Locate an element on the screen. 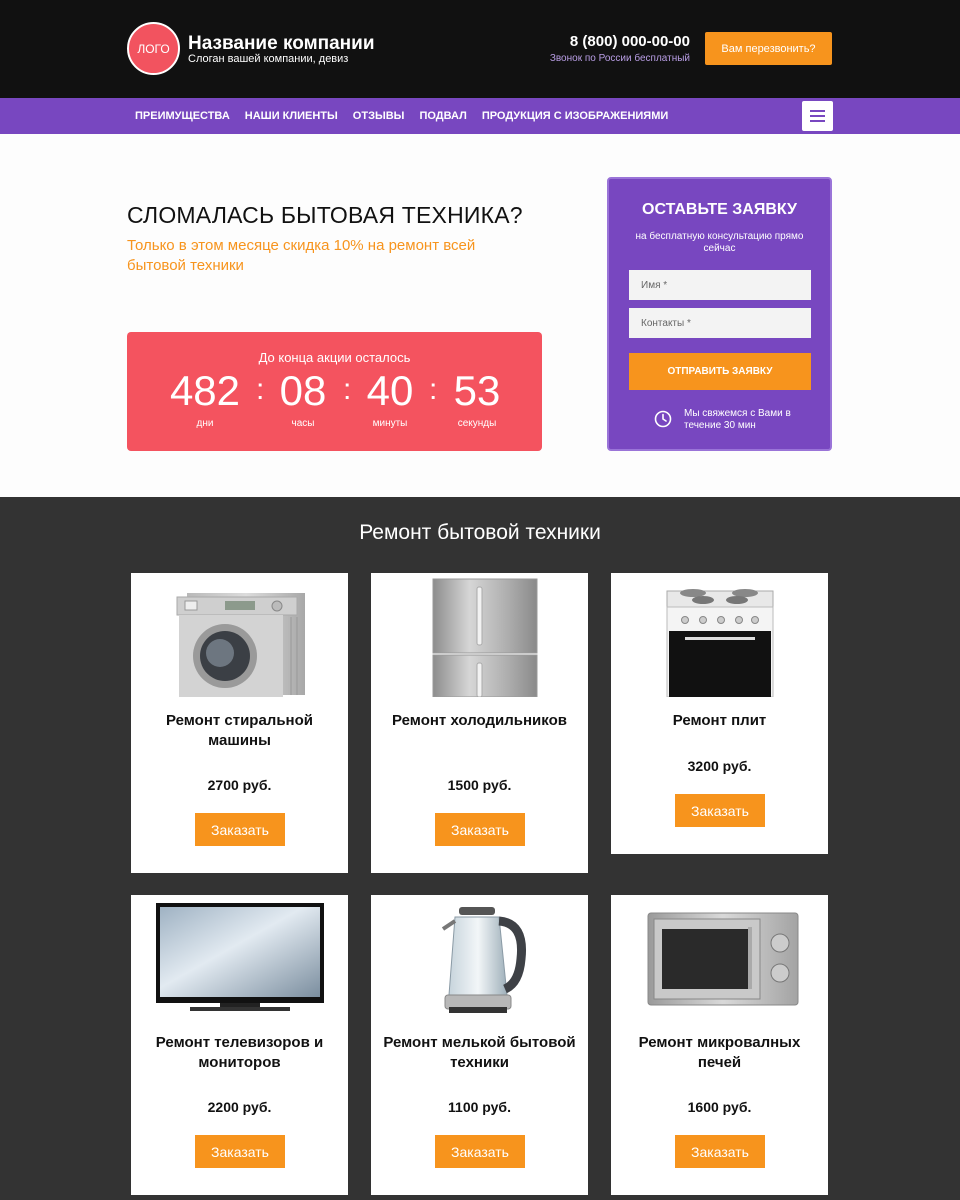 The height and width of the screenshot is (1200, 960). timer-hours: 08 is located at coordinates (303, 390).